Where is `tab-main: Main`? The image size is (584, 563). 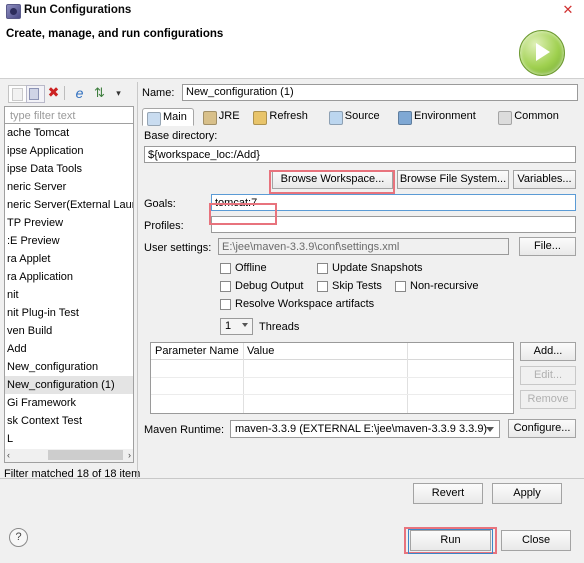
tab-main: Main is located at coordinates (168, 117).